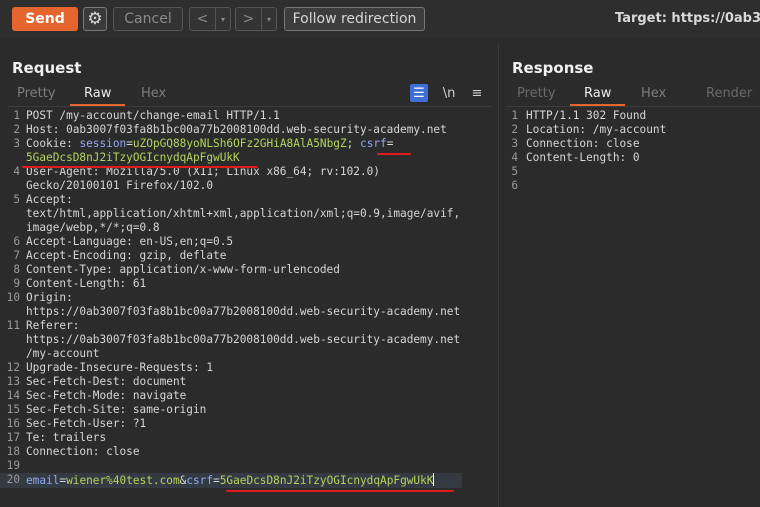 This screenshot has height=507, width=760. What do you see at coordinates (126, 255) in the screenshot?
I see `line-text: Accept-Encoding: gzip, deflate` at bounding box center [126, 255].